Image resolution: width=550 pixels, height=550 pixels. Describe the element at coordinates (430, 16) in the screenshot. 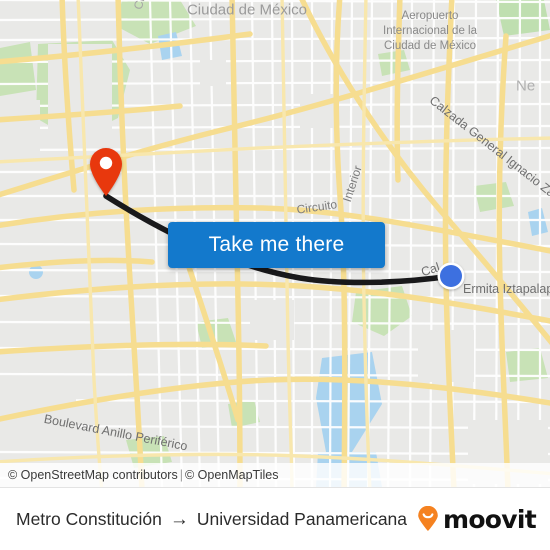

I see `map-label-aeropuerto-l1: Aeropuerto` at that location.